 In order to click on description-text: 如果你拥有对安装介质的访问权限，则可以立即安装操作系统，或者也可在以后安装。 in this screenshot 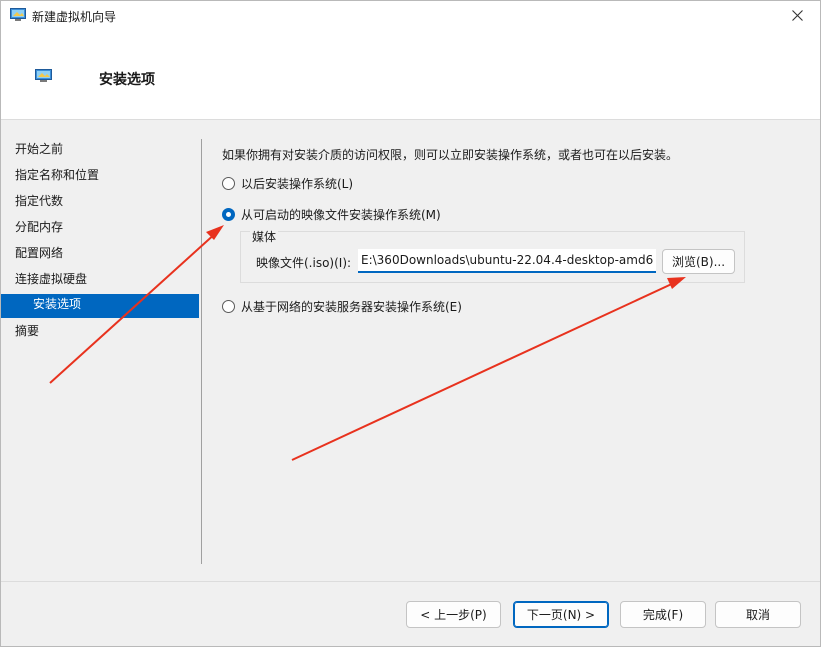, I will do `click(450, 155)`.